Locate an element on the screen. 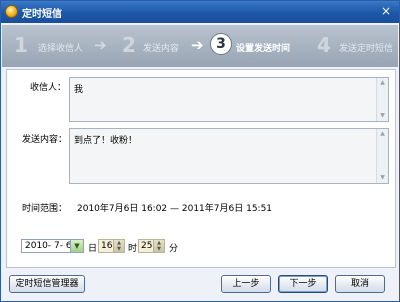 The width and height of the screenshot is (400, 302). wizard-steps: 1 选择收信人 ➔ 2 发送内容 ➔ 3 设置发送时间 4 发送定时短信 is located at coordinates (200, 46).